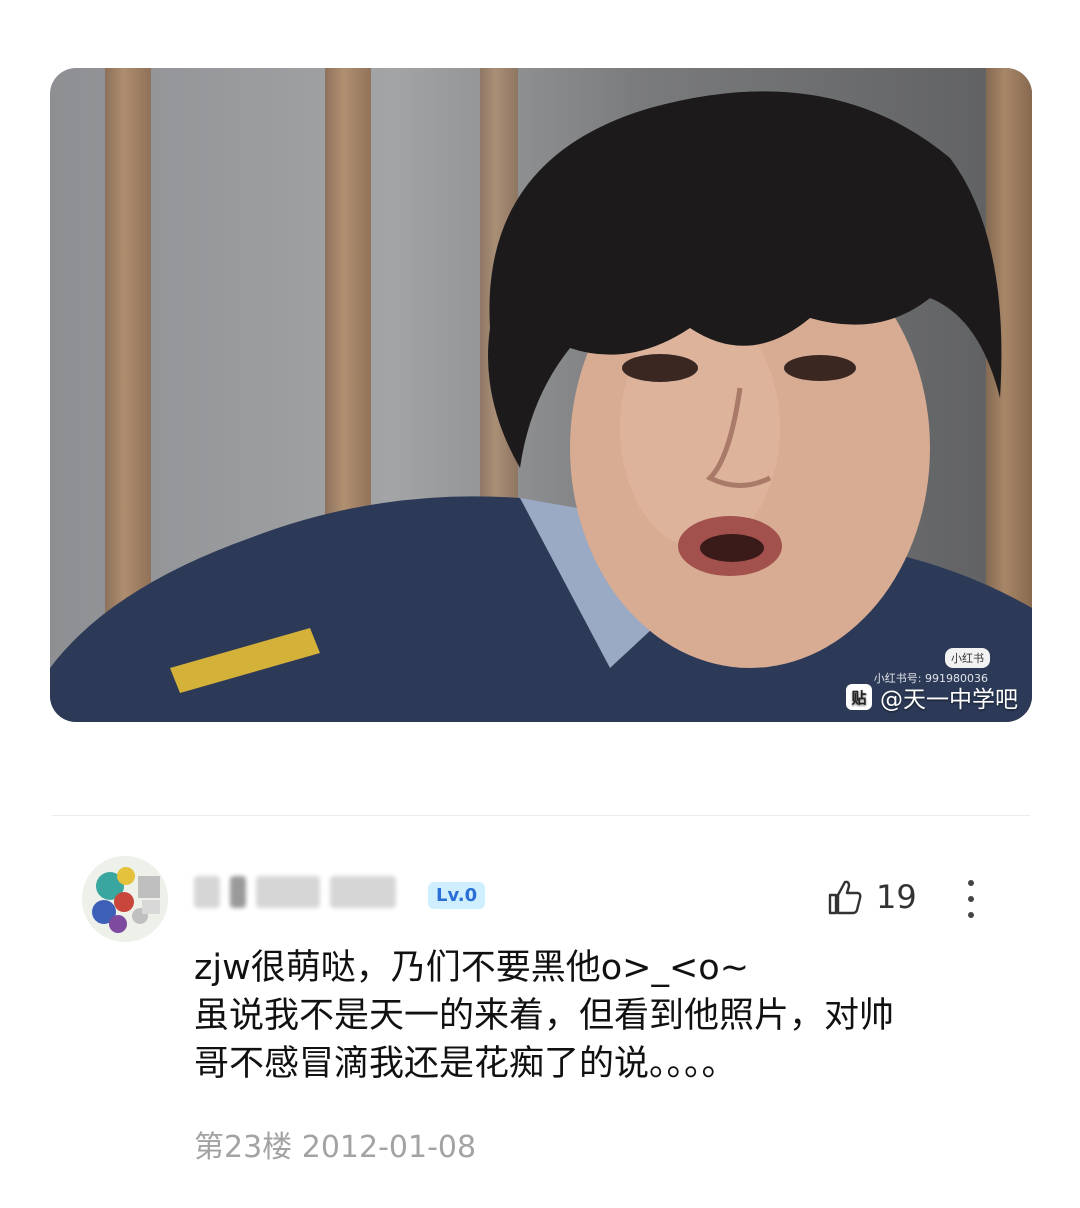 The height and width of the screenshot is (1208, 1080). Describe the element at coordinates (544, 1016) in the screenshot. I see `comment-line: 虽说我不是天一的来着，但看到他照片，对帅` at that location.